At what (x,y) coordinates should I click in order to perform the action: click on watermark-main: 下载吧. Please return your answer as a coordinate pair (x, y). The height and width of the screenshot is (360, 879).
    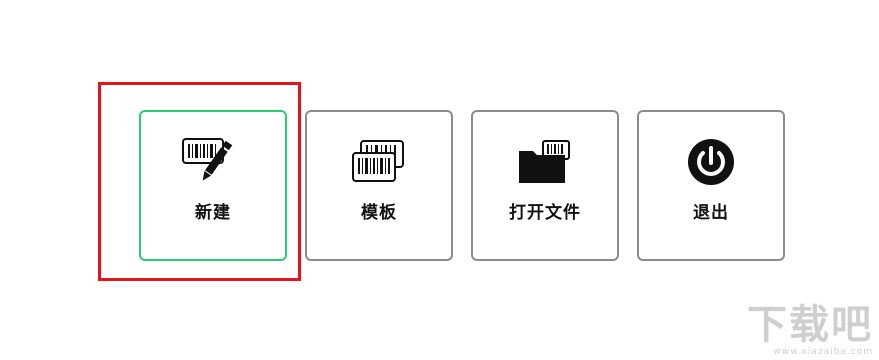
    Looking at the image, I should click on (810, 325).